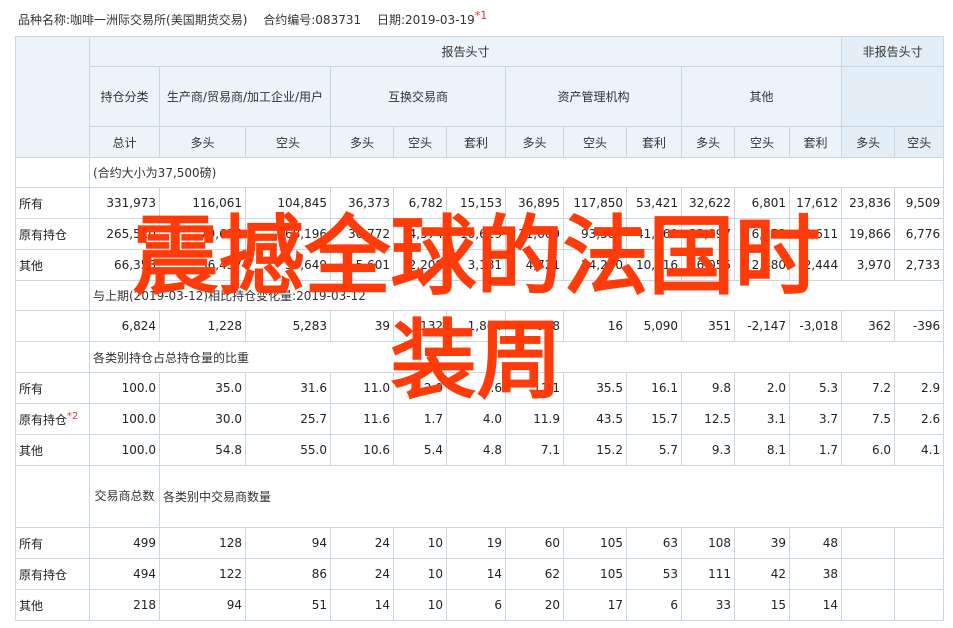 The width and height of the screenshot is (953, 628). I want to click on other-header: 其他, so click(761, 96).